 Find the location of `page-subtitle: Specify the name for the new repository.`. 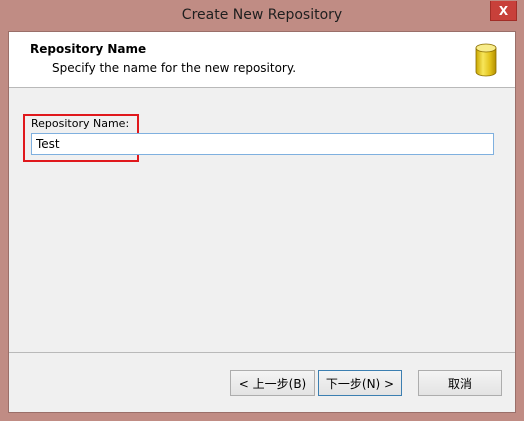

page-subtitle: Specify the name for the new repository. is located at coordinates (174, 68).